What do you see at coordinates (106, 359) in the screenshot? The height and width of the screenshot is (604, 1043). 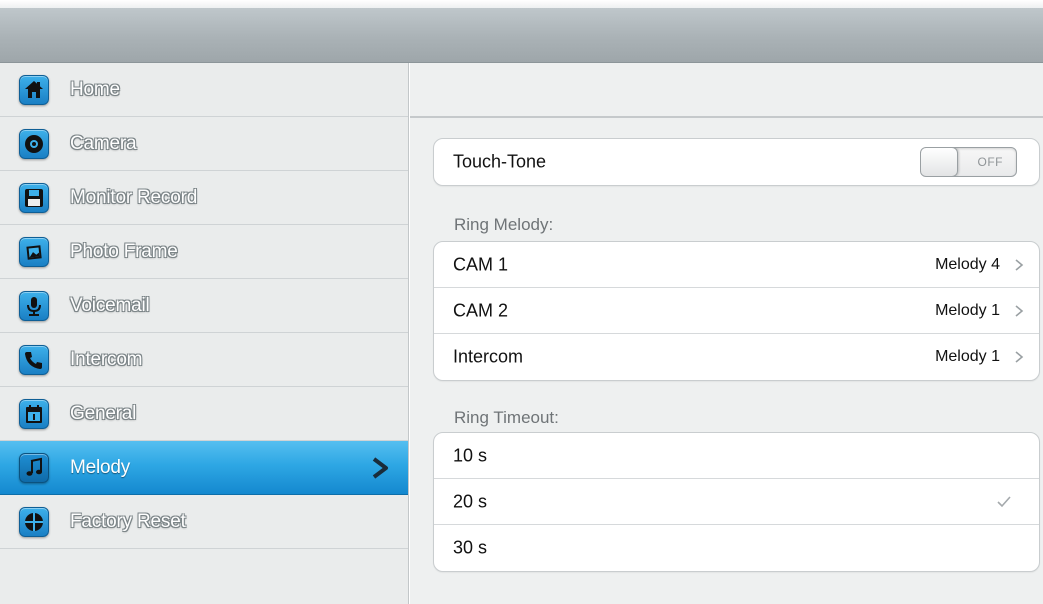 I see `sidebar-item-label: Intercom` at bounding box center [106, 359].